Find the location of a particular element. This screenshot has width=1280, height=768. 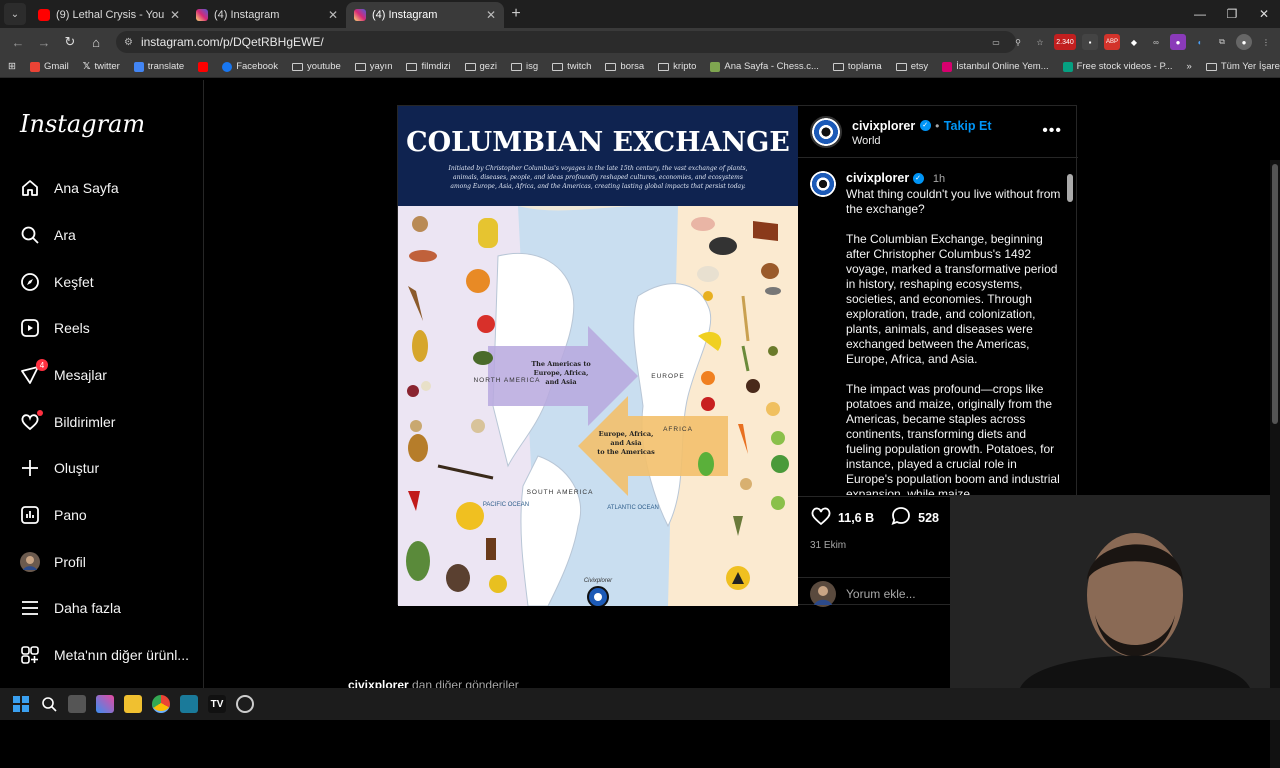

sidebar-item-create: Oluştur is located at coordinates (59, 468).